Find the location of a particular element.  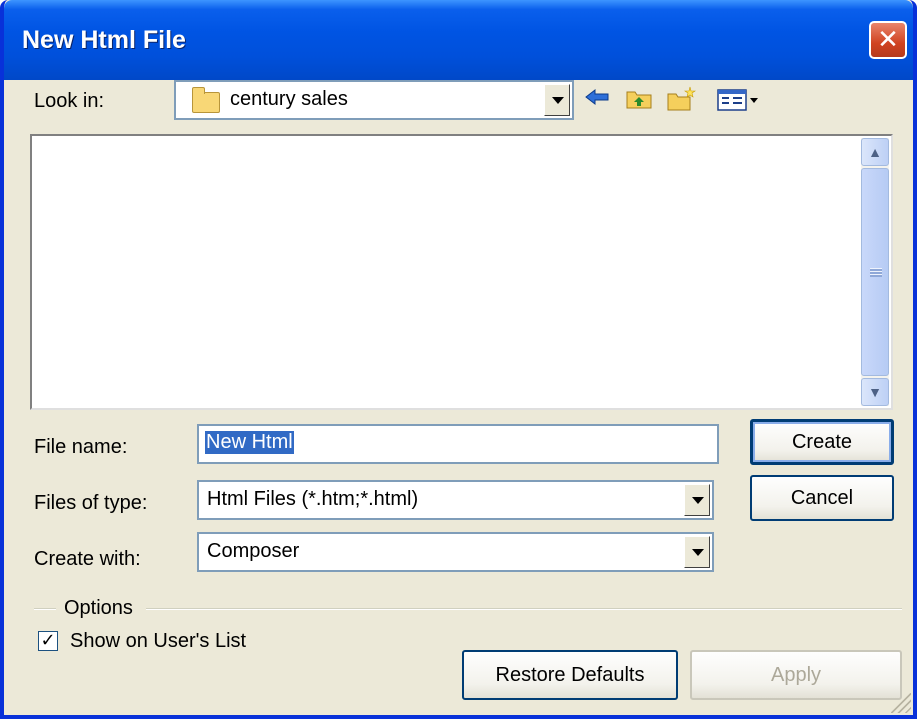

chevron-down-icon: ▼ is located at coordinates (875, 392).